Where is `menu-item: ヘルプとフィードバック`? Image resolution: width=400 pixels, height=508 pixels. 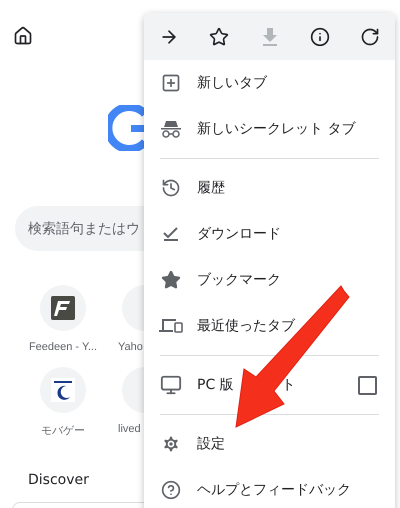
menu-item: ヘルプとフィードバック is located at coordinates (269, 487).